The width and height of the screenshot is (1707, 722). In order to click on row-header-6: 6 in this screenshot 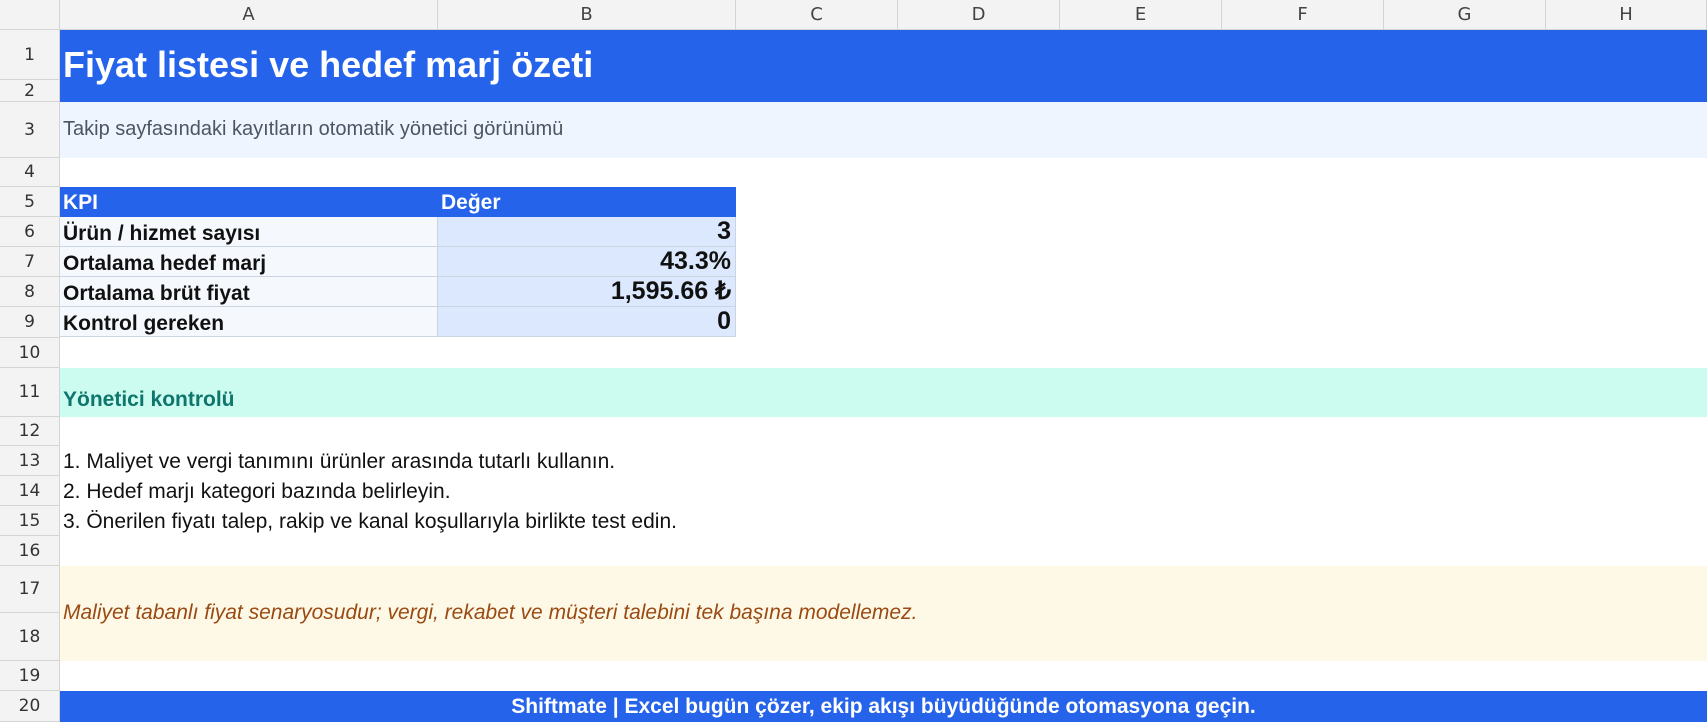, I will do `click(30, 232)`.